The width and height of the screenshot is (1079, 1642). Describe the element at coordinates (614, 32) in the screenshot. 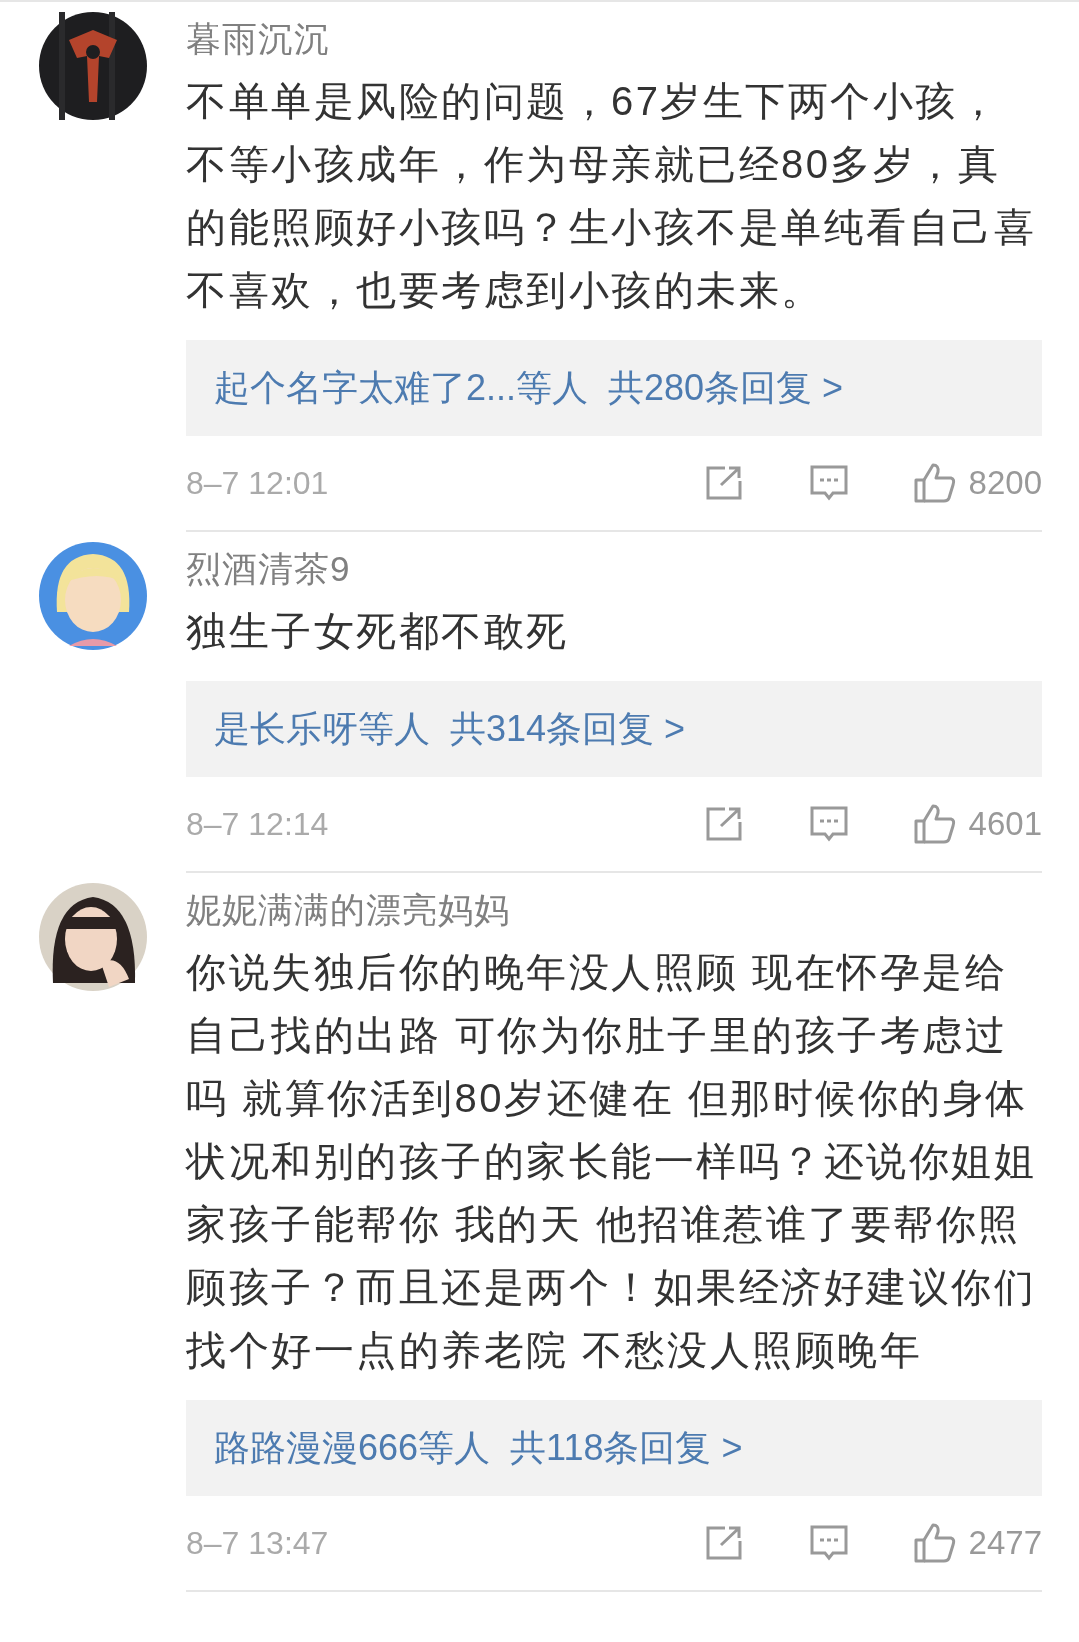

I see `username: 暮雨沉沉` at that location.